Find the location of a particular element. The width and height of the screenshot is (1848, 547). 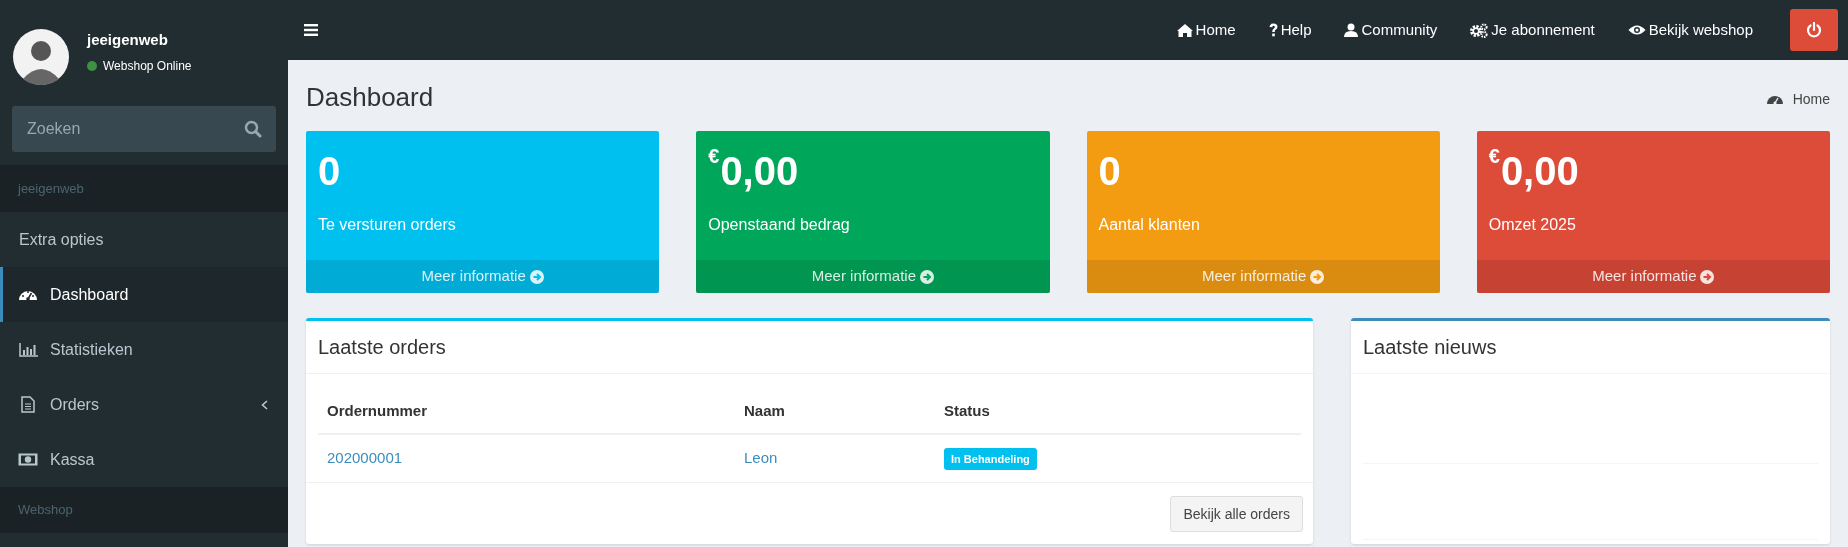

breadcrumb-link: Home is located at coordinates (1811, 99).